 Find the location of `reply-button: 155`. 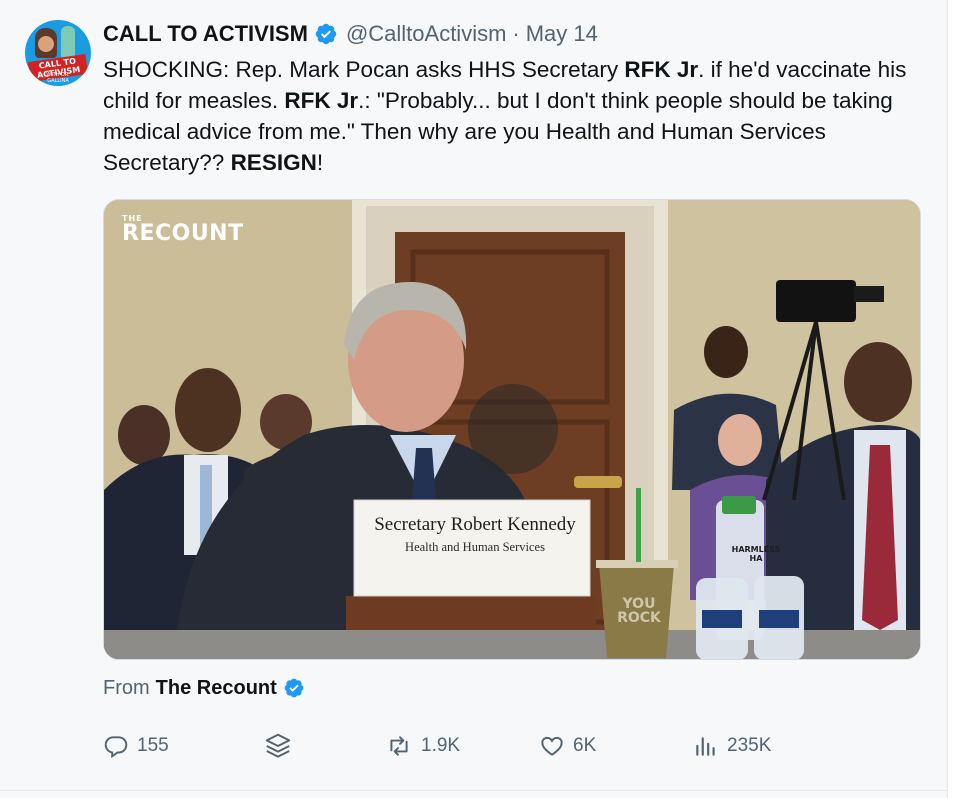

reply-button: 155 is located at coordinates (136, 746).